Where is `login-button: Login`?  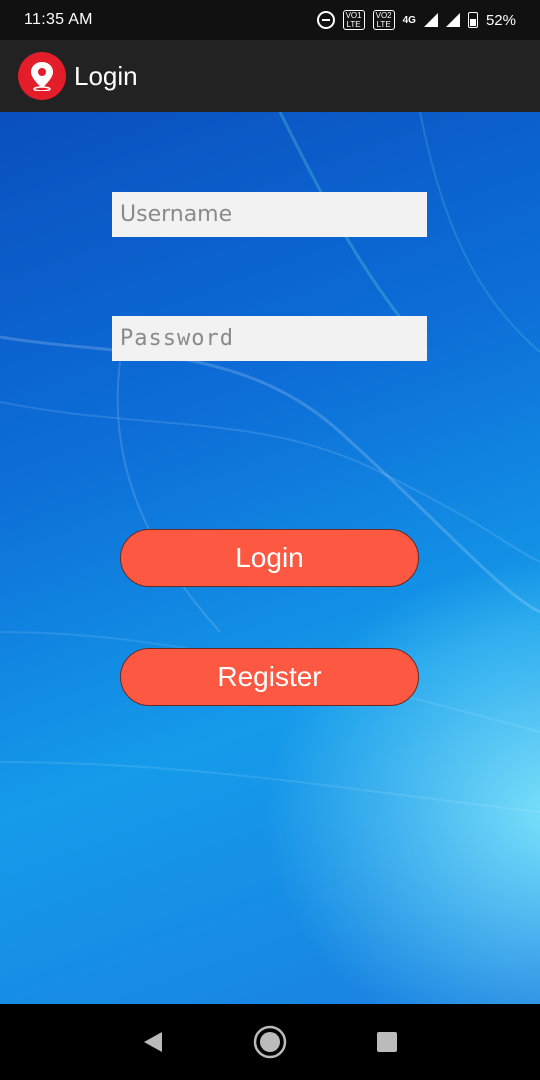
login-button: Login is located at coordinates (269, 558).